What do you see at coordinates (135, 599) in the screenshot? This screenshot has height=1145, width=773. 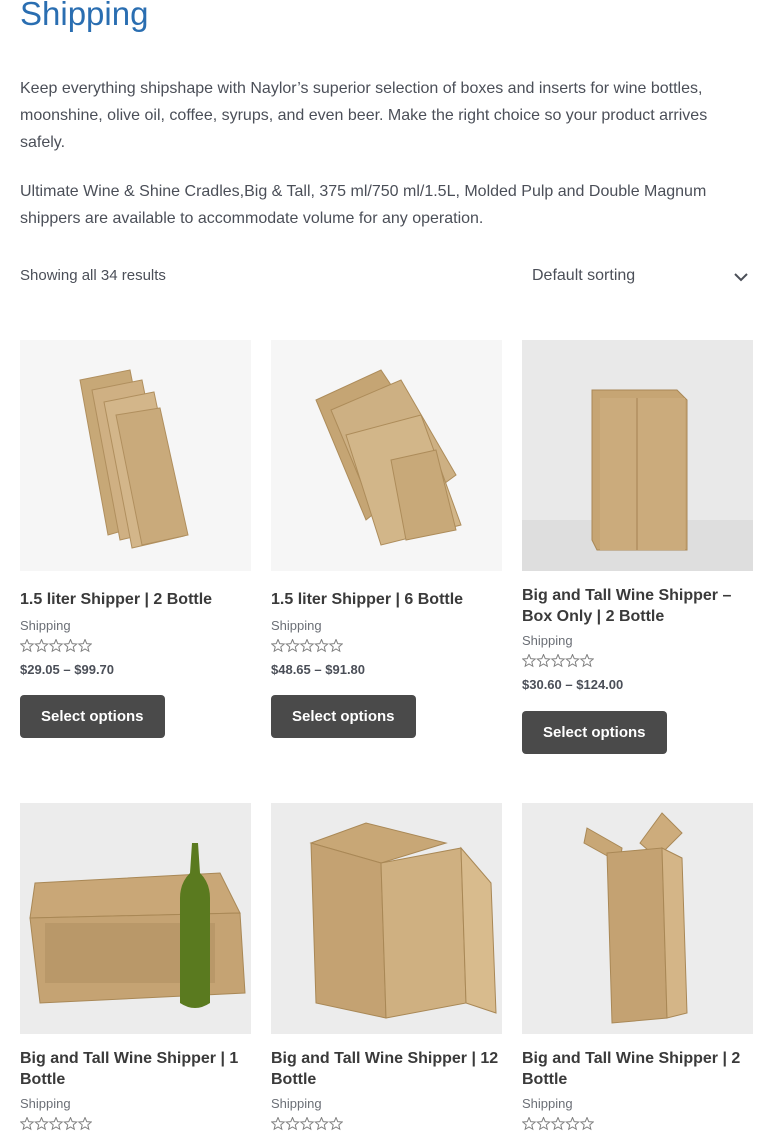 I see `product-title: 1.5 liter Shipper | 2 Bottle` at bounding box center [135, 599].